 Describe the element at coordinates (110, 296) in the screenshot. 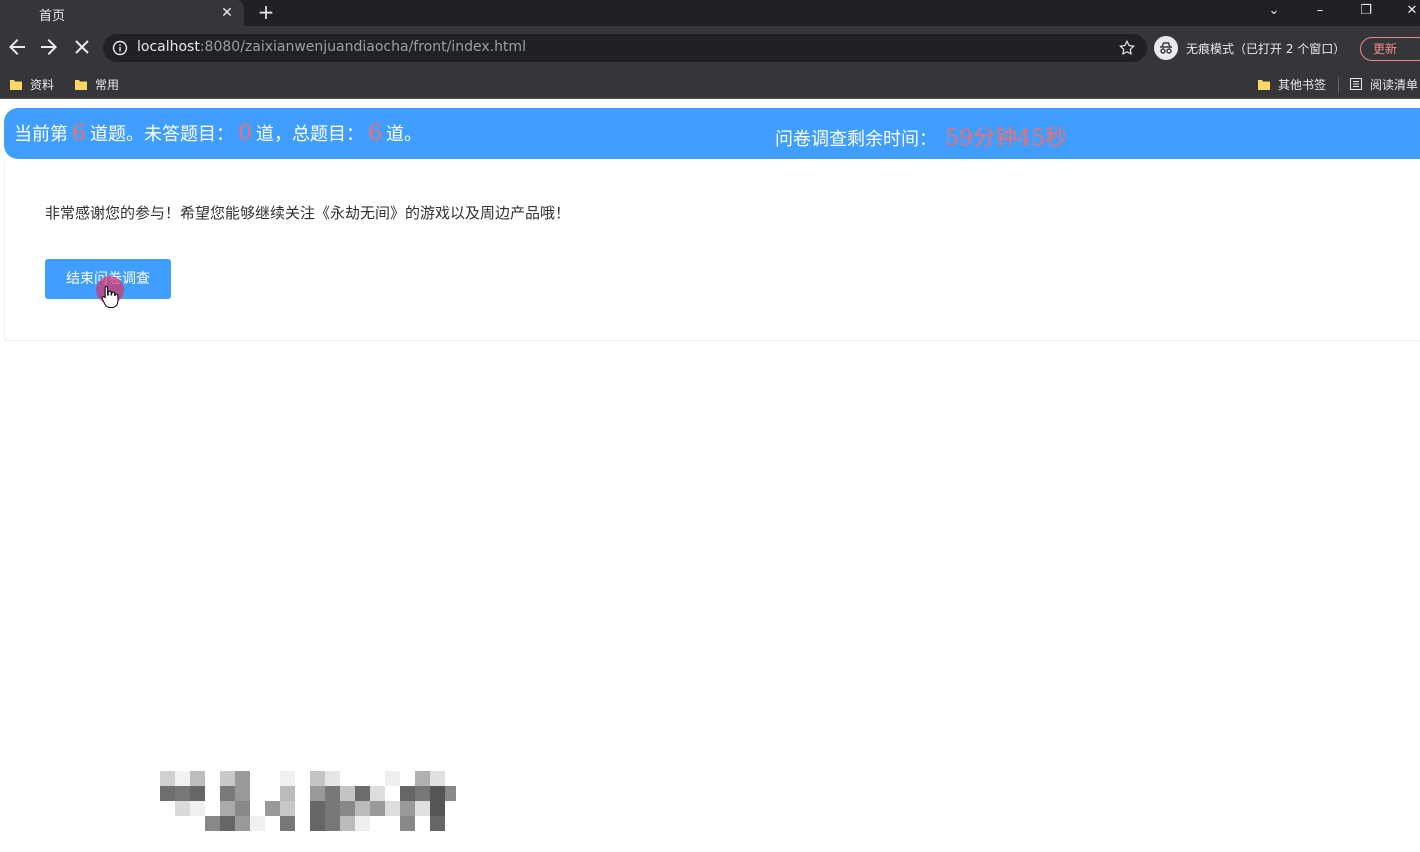

I see `hand-cursor-icon` at that location.